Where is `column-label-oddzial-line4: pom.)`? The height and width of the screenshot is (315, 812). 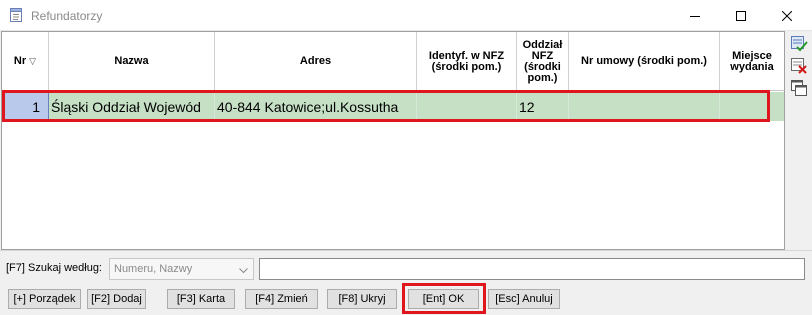
column-label-oddzial-line4: pom.) is located at coordinates (542, 77).